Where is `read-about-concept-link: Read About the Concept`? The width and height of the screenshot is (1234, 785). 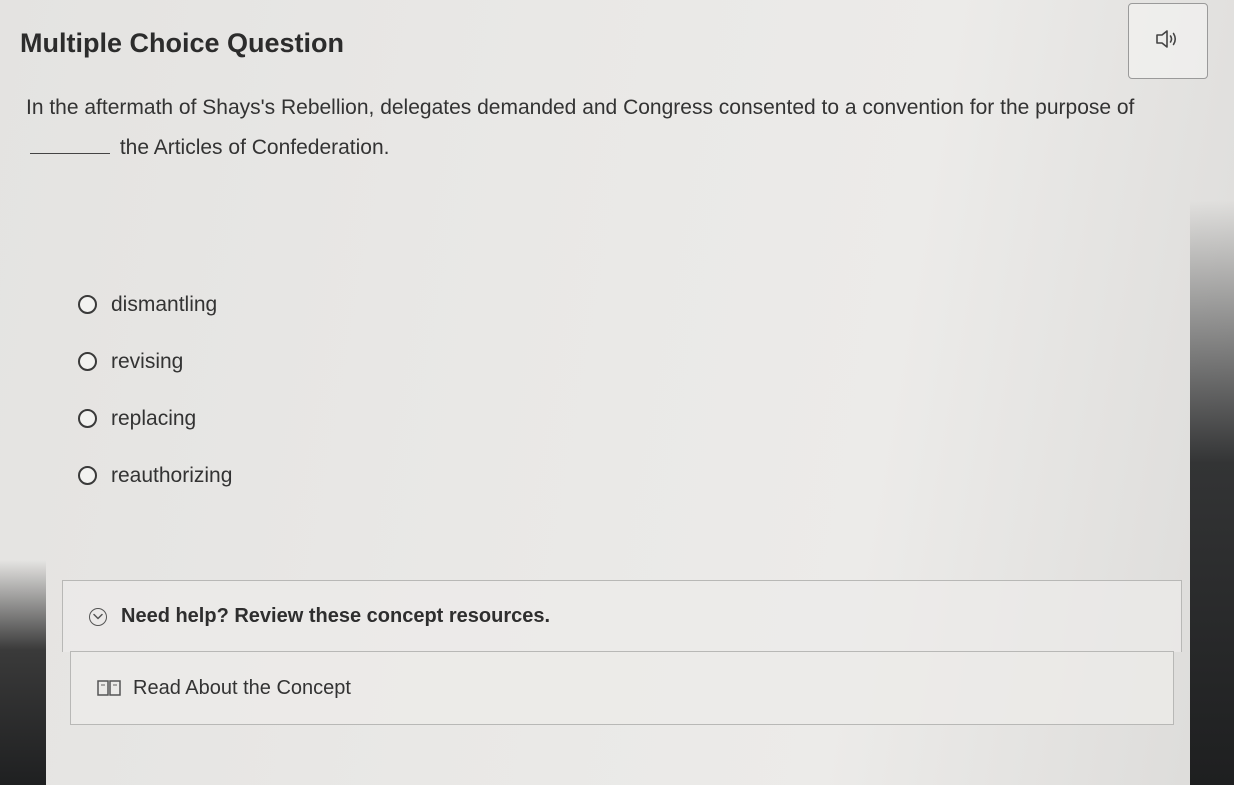
read-about-concept-link: Read About the Concept is located at coordinates (242, 688).